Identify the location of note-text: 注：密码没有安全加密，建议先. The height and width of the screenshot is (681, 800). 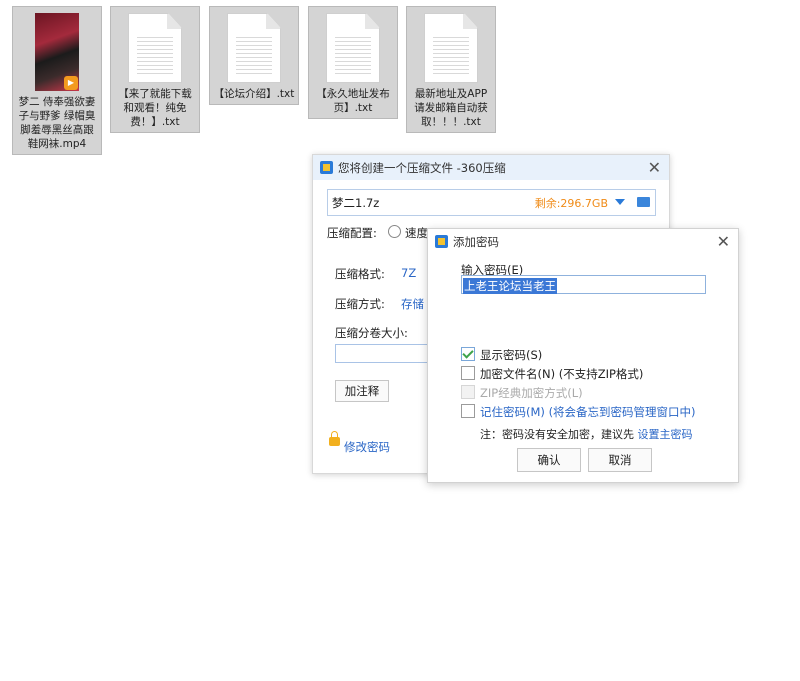
(557, 434).